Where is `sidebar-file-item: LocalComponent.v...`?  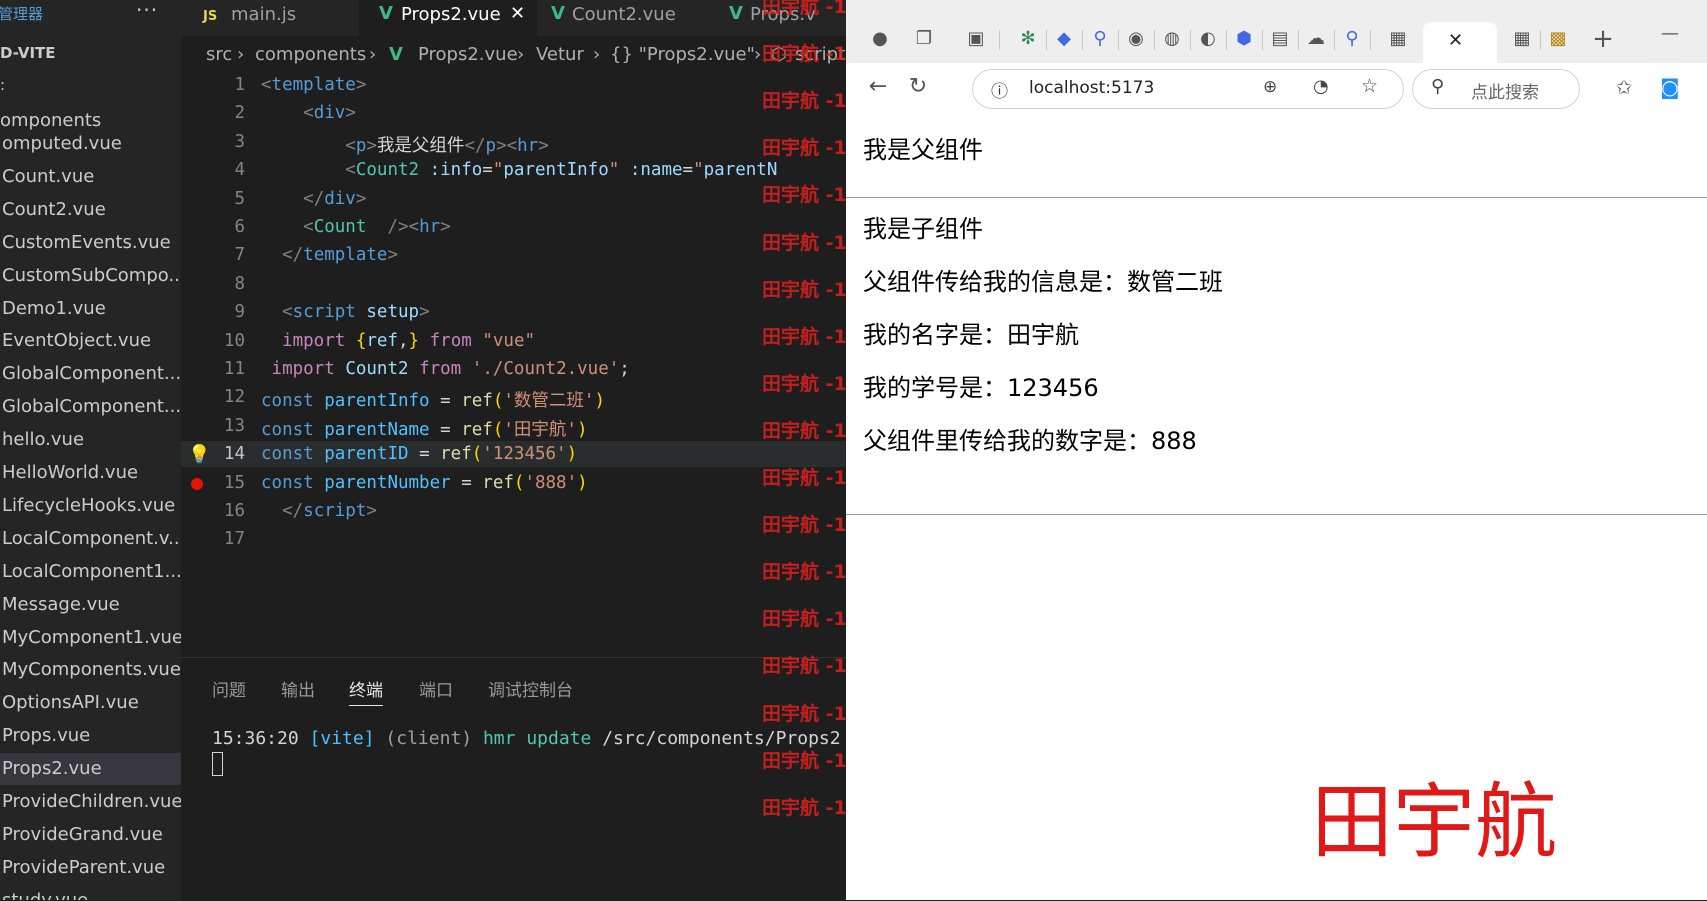 sidebar-file-item: LocalComponent.v... is located at coordinates (90, 539).